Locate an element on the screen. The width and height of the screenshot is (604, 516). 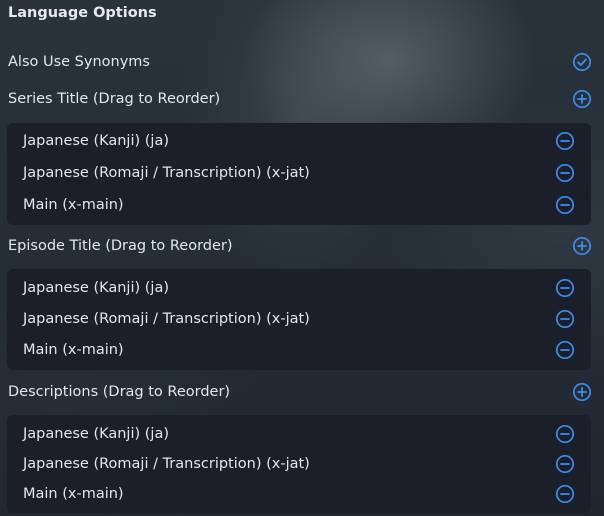
page-title: Language Options is located at coordinates (82, 13).